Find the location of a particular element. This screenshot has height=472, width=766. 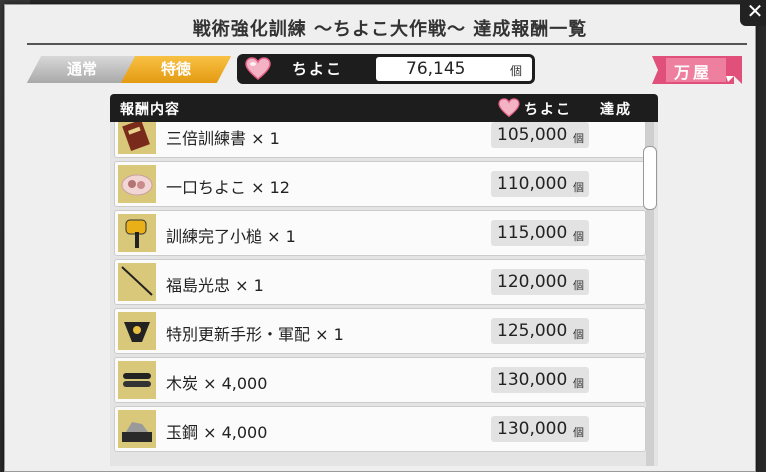

reward-price: 115,000 is located at coordinates (532, 233).